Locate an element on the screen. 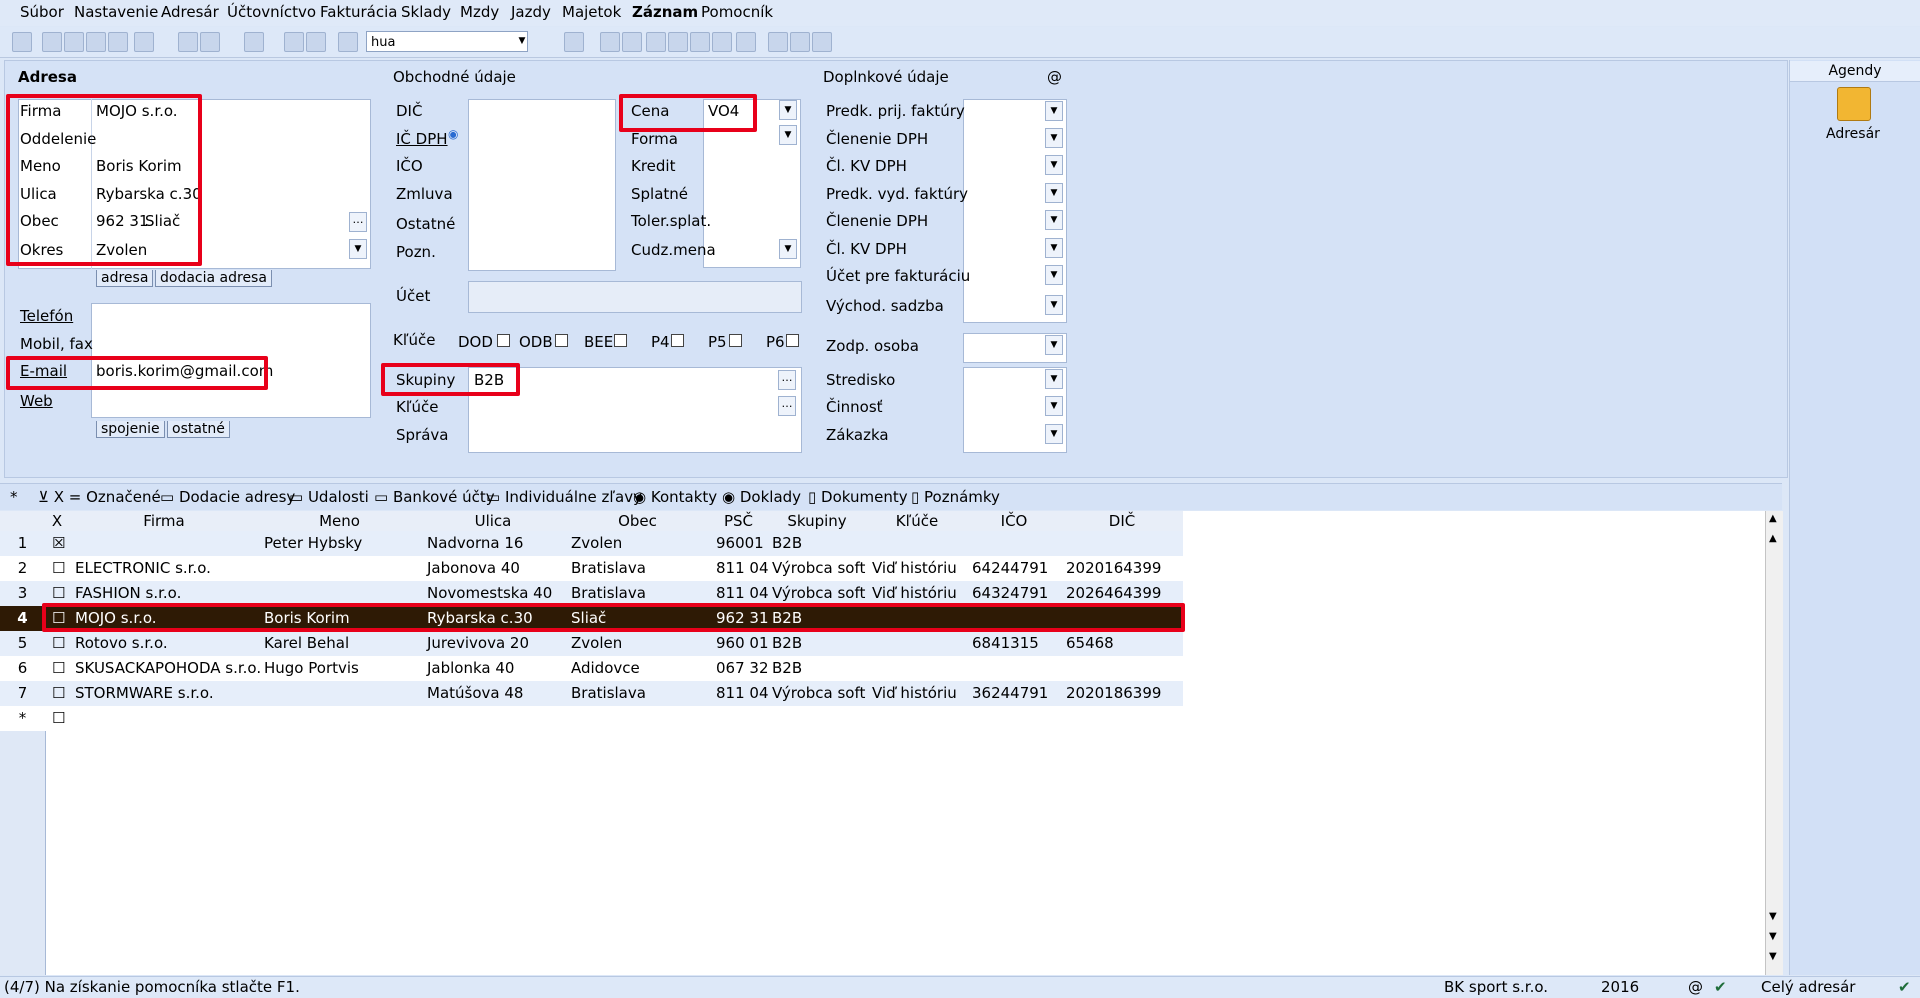  col-kluce: Kľúče is located at coordinates (917, 521).